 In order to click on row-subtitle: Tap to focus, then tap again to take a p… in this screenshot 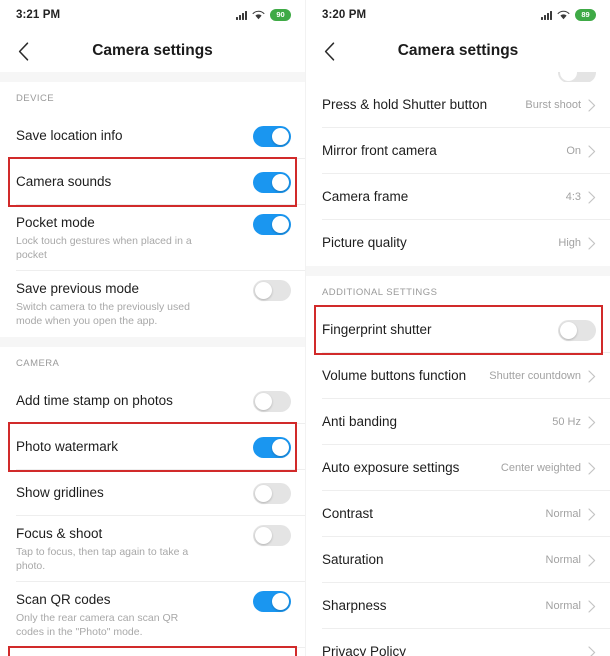, I will do `click(102, 559)`.